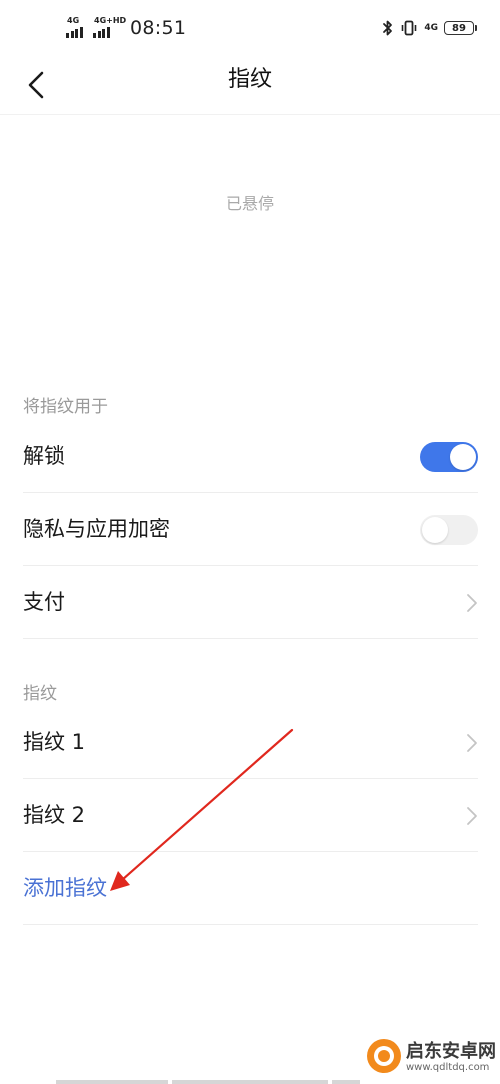 The image size is (500, 1084). What do you see at coordinates (384, 1056) in the screenshot?
I see `watermark-logo-icon` at bounding box center [384, 1056].